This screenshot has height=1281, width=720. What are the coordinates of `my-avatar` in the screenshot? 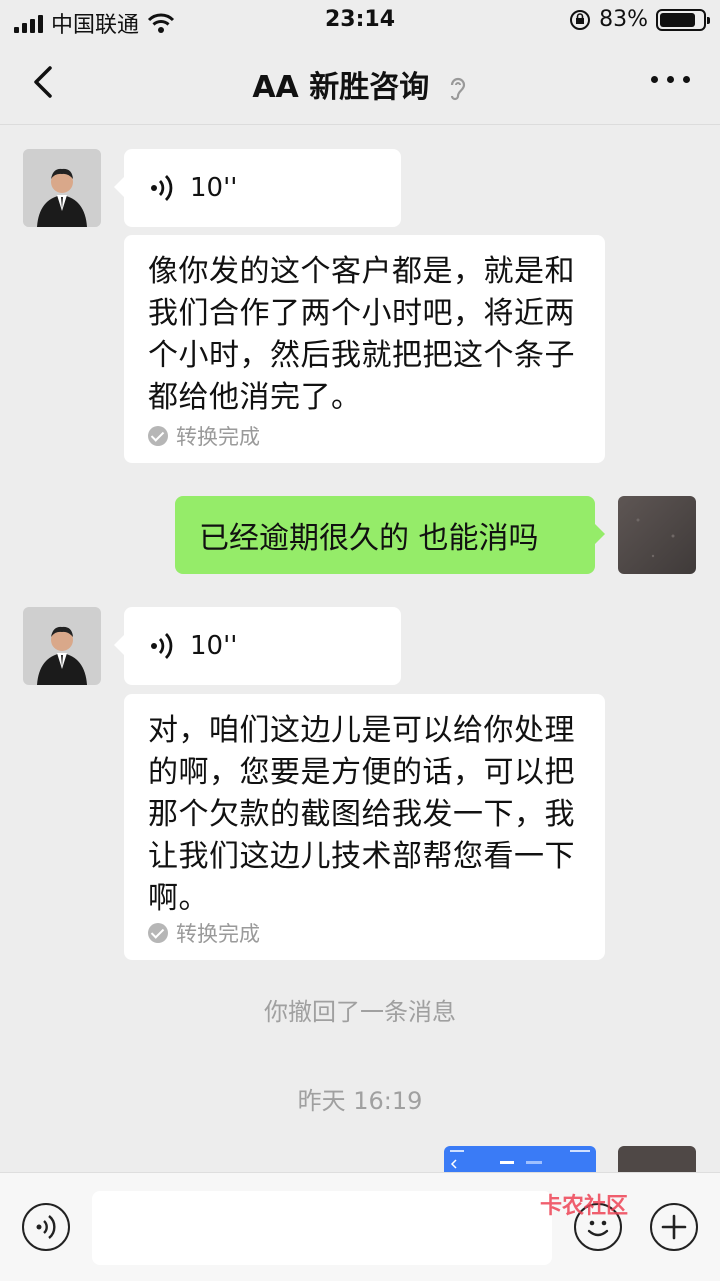 It's located at (657, 535).